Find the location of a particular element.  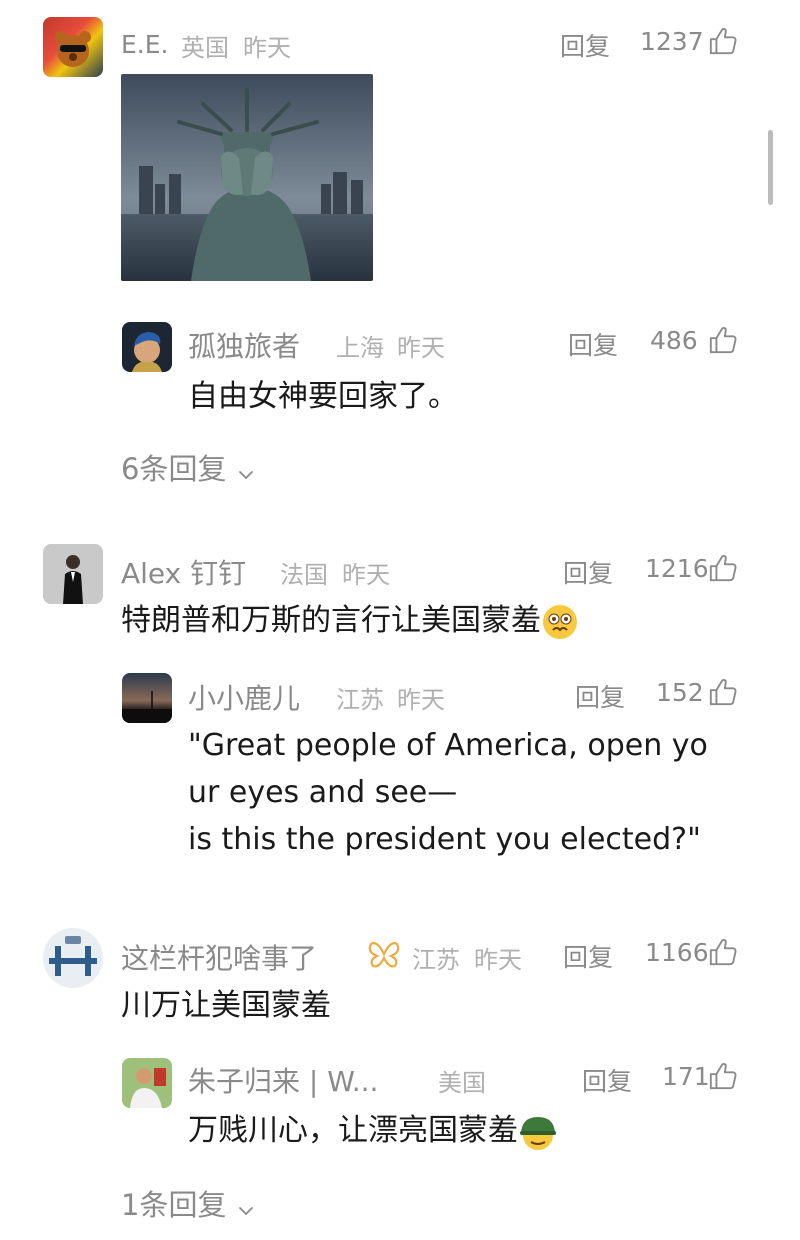

comment-username: 这栏杆犯啥事了 is located at coordinates (219, 957).